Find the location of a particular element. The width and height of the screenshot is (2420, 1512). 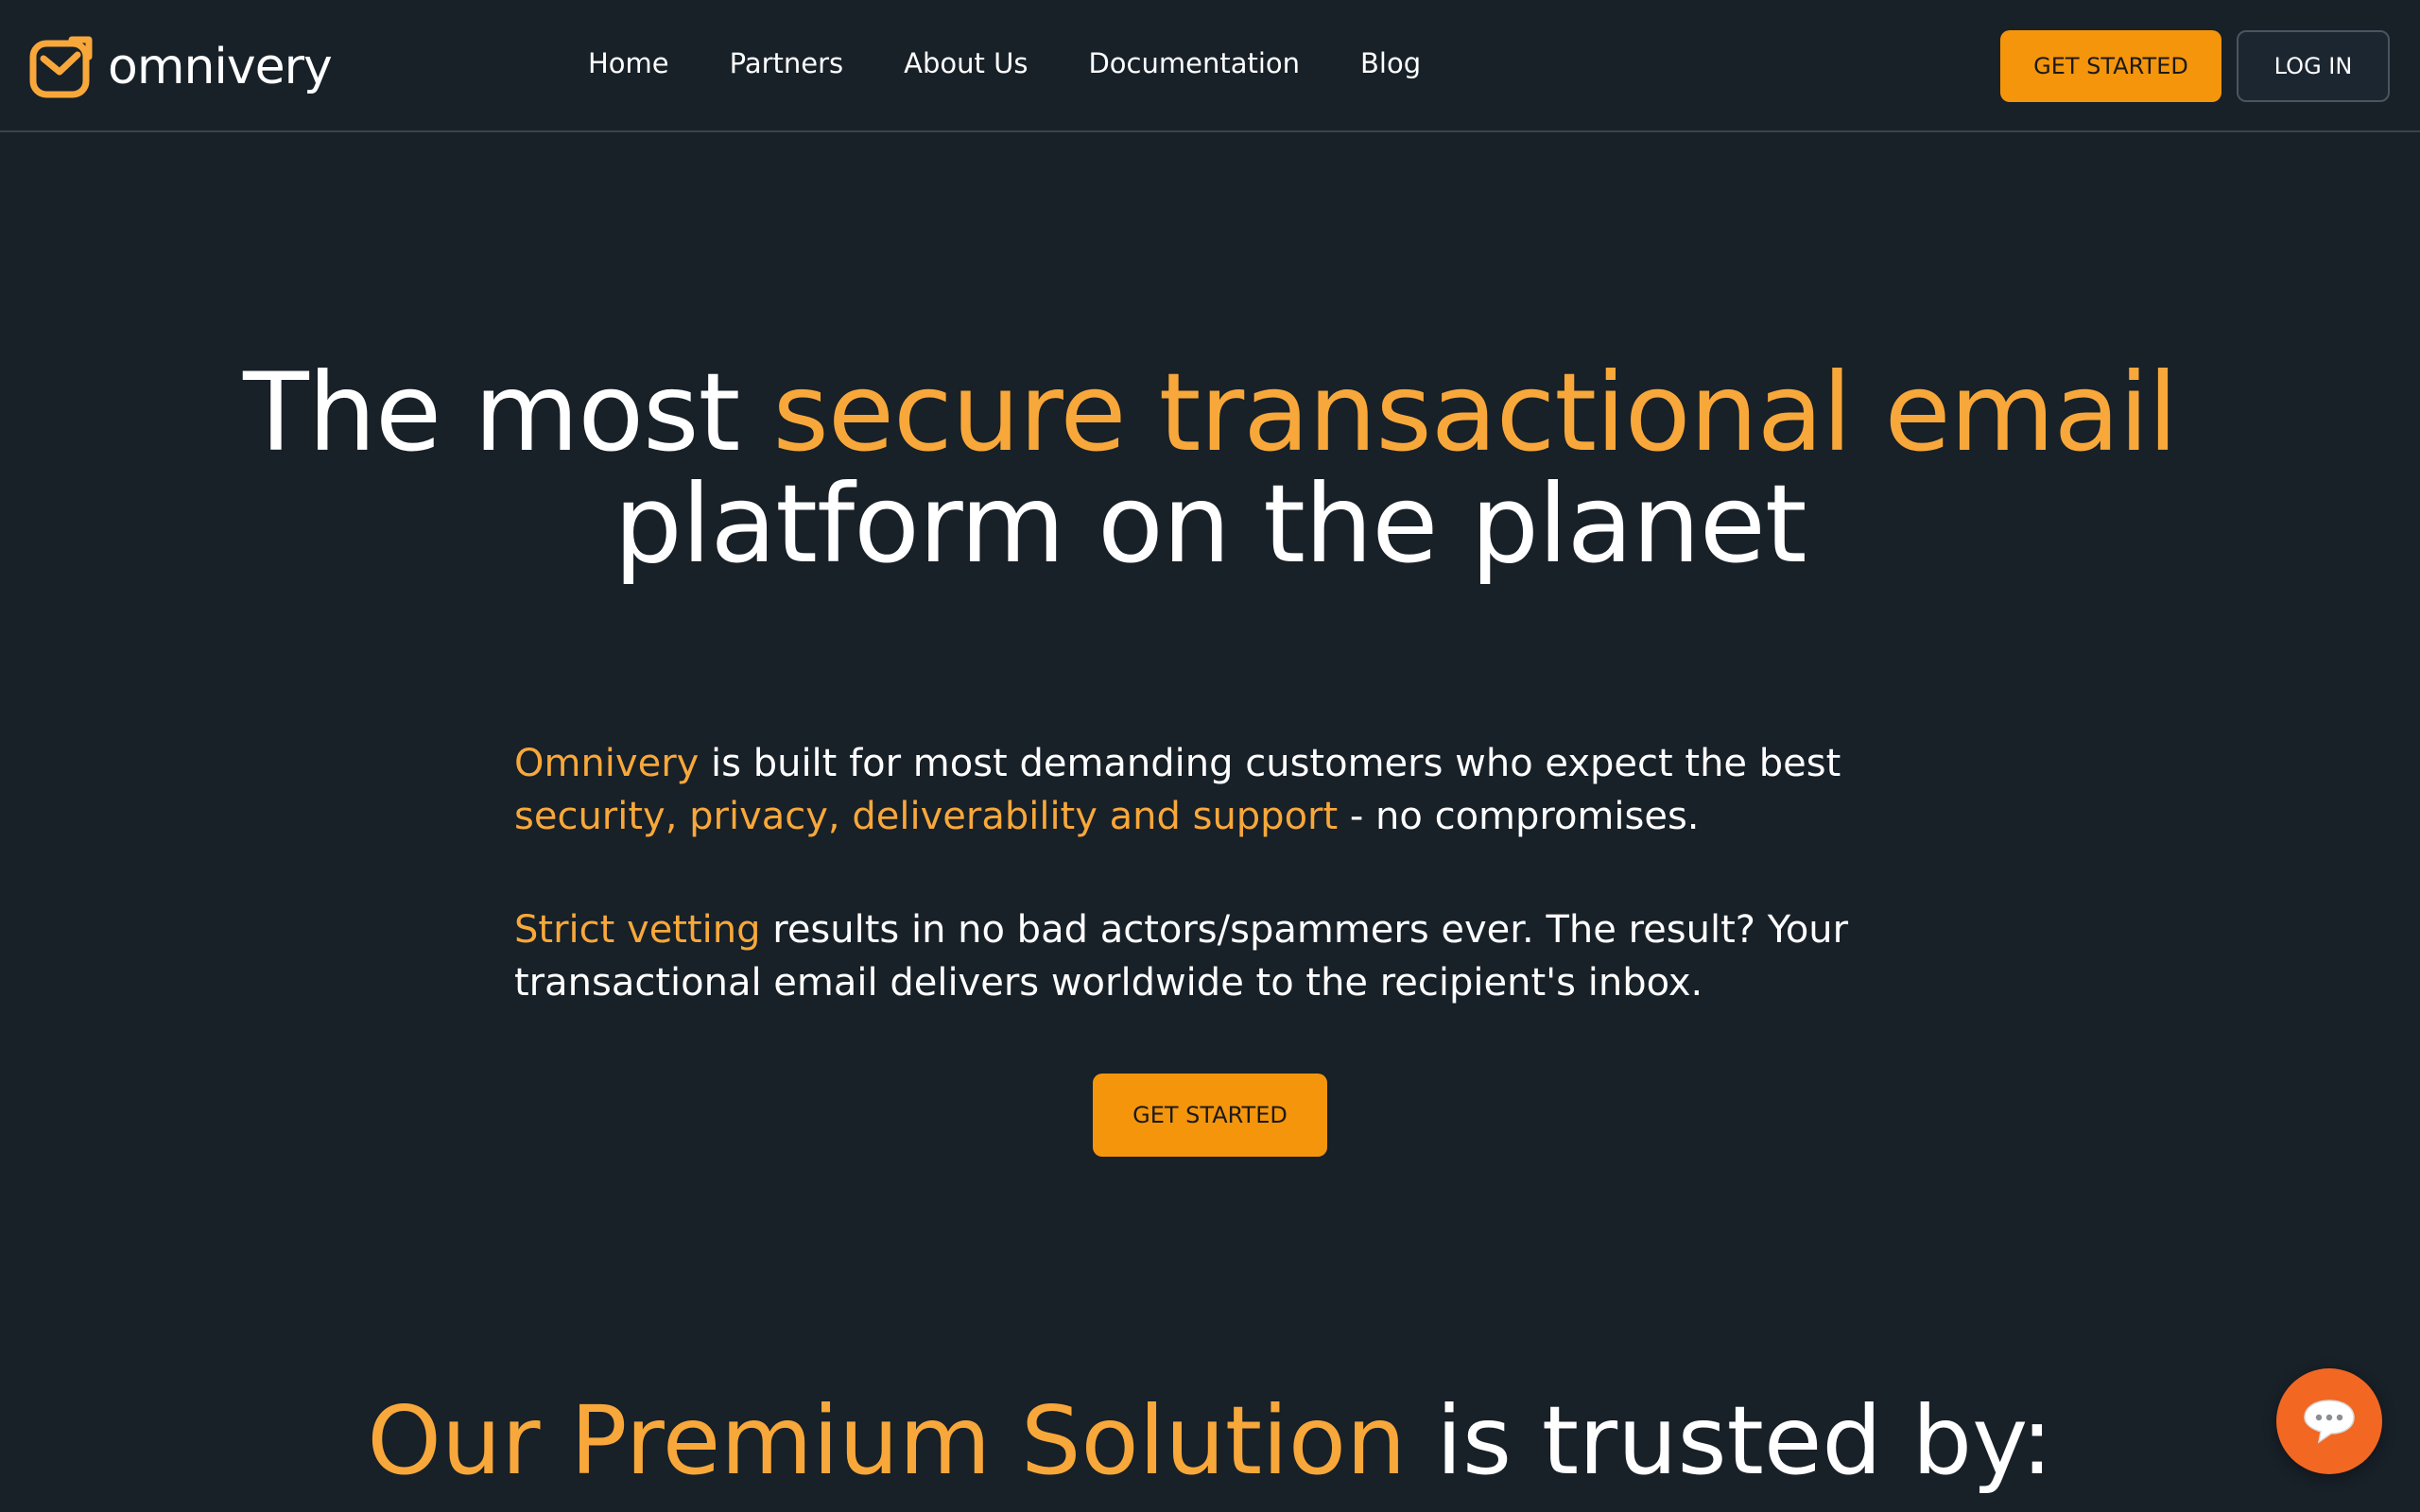

nav-partners: Partners is located at coordinates (787, 63).